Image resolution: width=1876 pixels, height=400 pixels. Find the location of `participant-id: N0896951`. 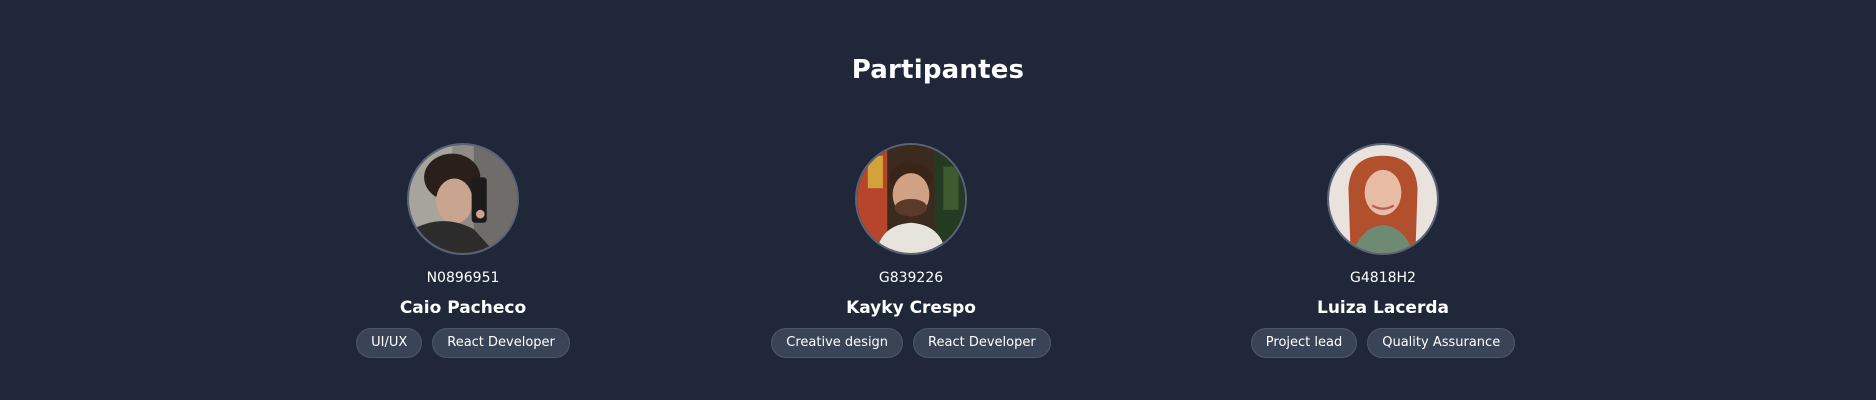

participant-id: N0896951 is located at coordinates (463, 278).